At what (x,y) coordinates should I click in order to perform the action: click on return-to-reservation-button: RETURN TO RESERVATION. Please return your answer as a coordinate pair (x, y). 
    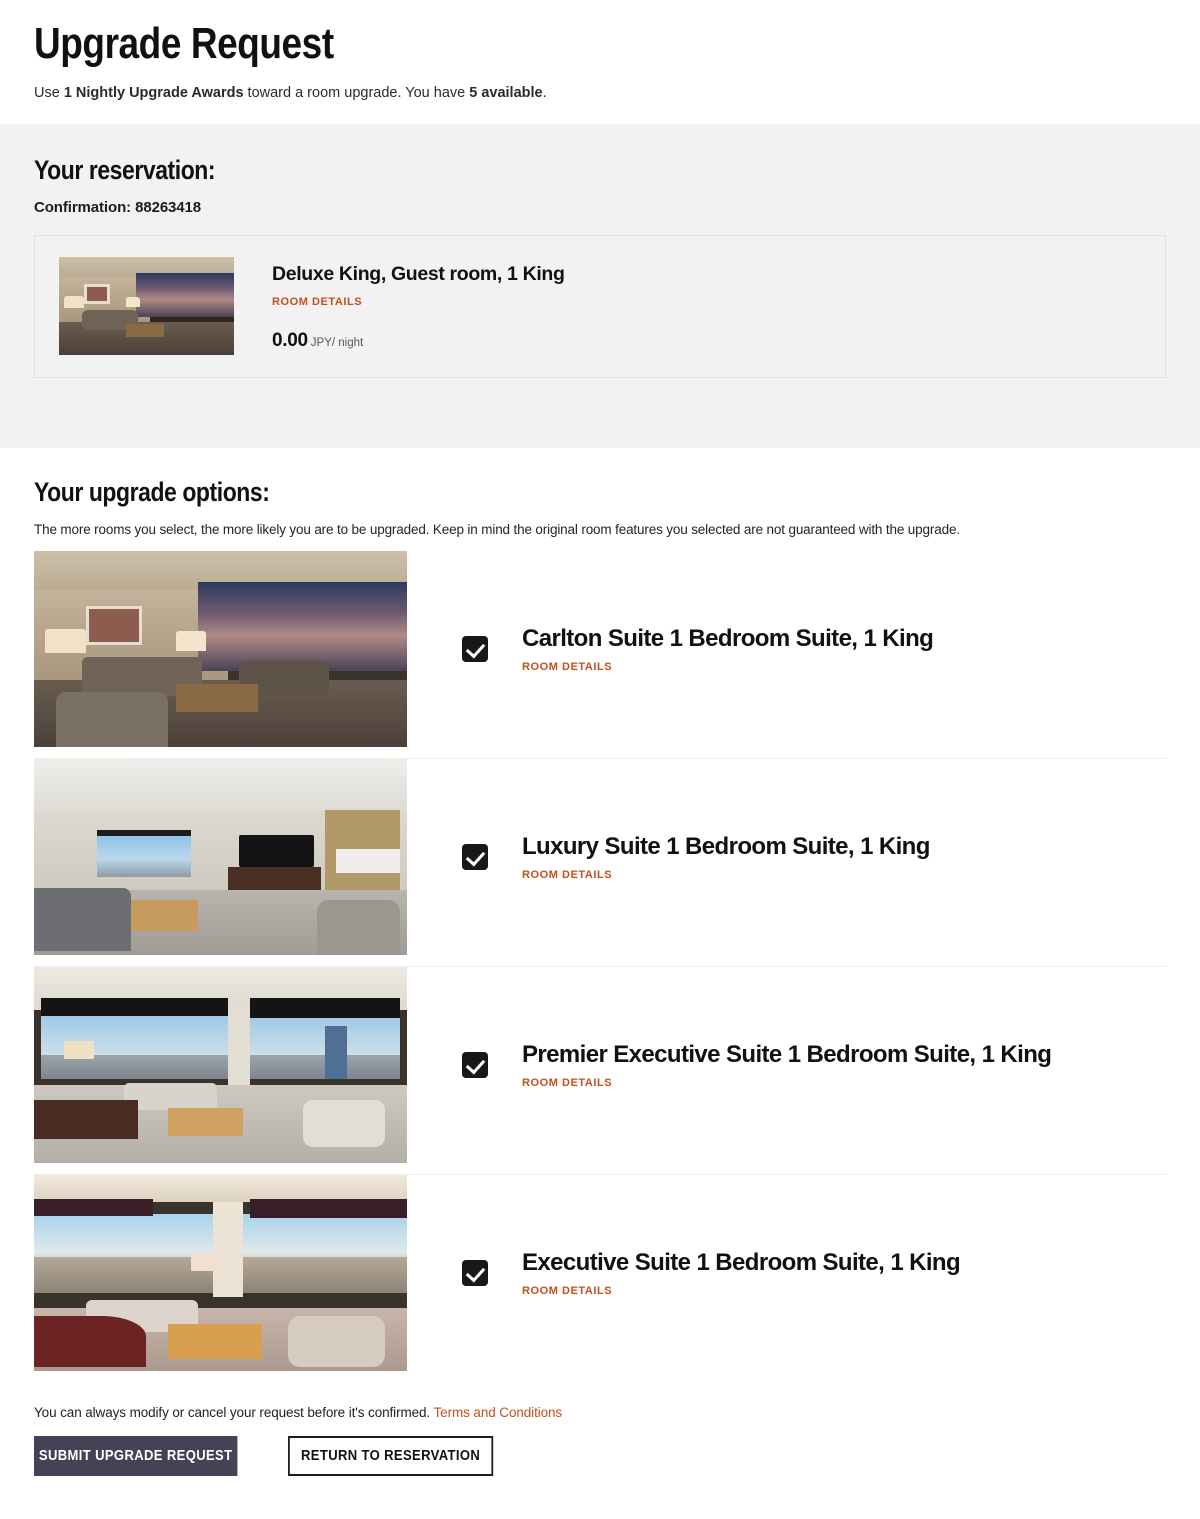
    Looking at the image, I should click on (391, 1456).